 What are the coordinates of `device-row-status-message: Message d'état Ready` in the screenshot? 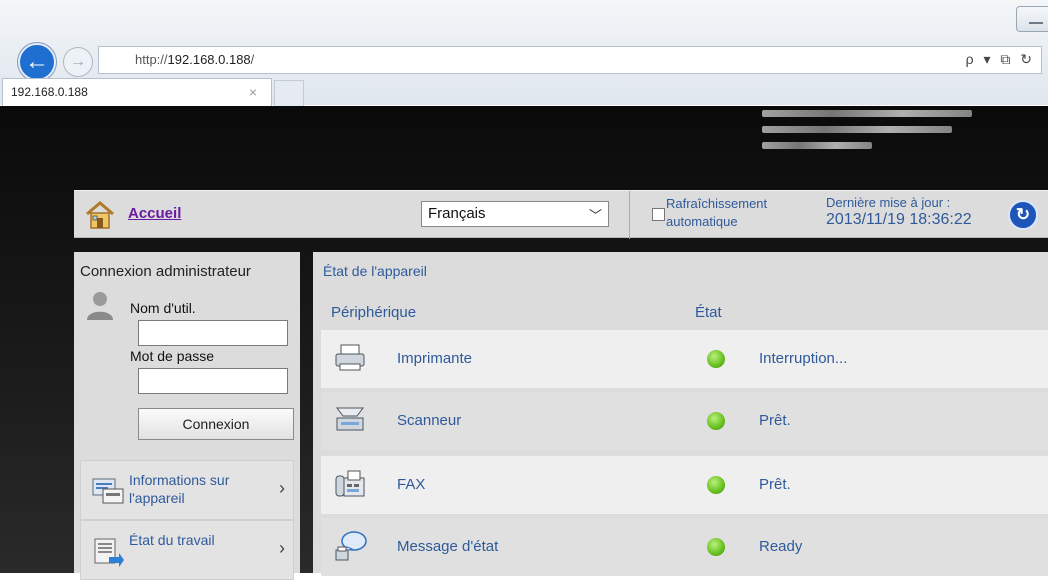 It's located at (684, 547).